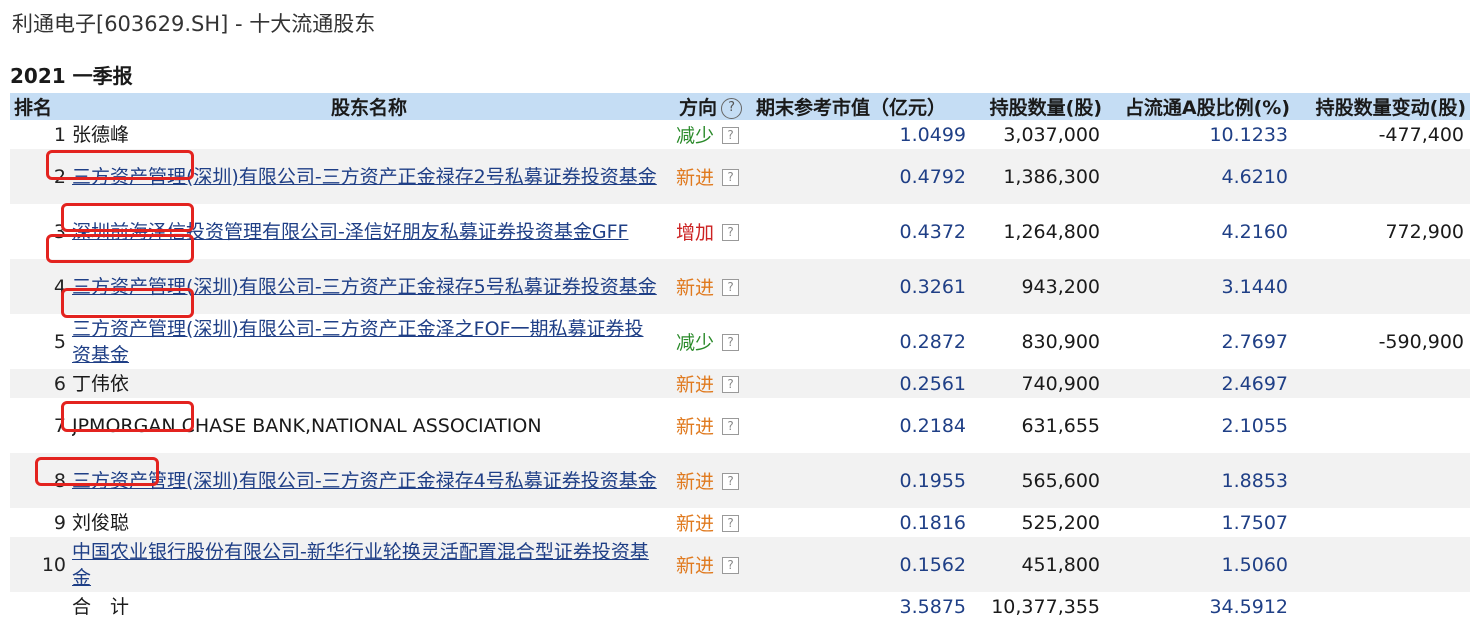  What do you see at coordinates (1039, 286) in the screenshot?
I see `shares-cell: 943,200` at bounding box center [1039, 286].